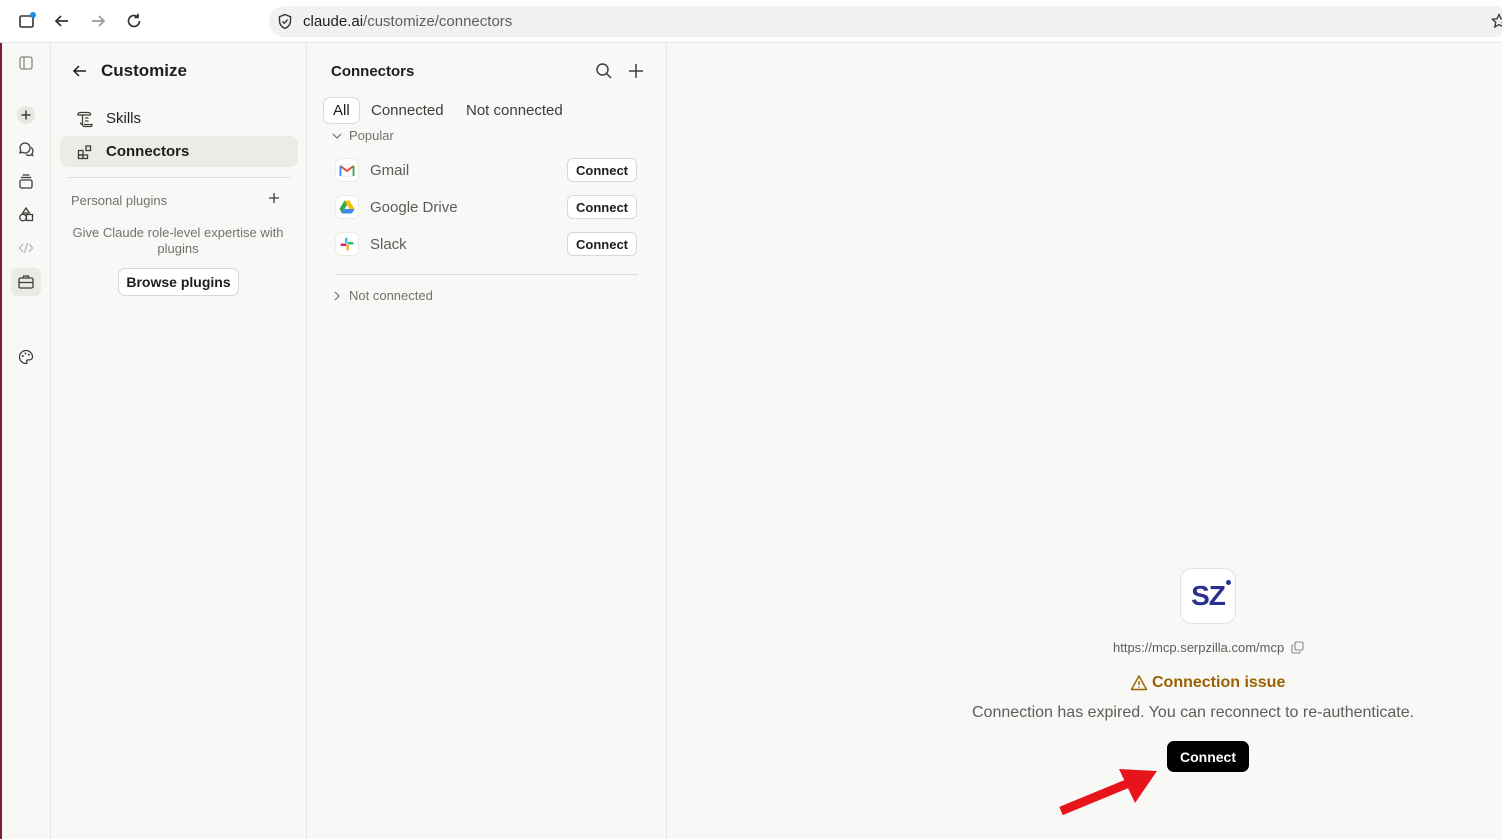  What do you see at coordinates (414, 207) in the screenshot?
I see `connector-name: Google Drive` at bounding box center [414, 207].